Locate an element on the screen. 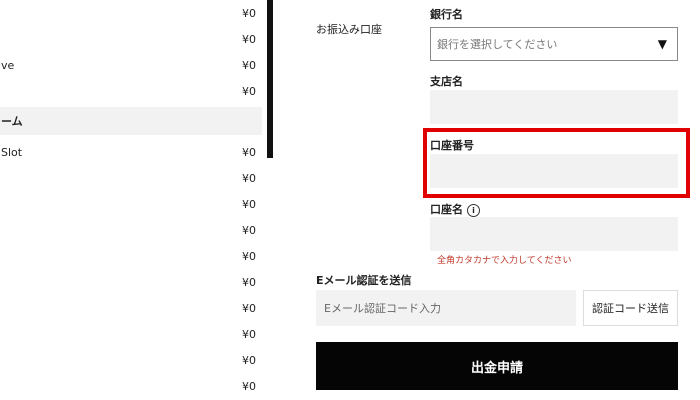 The width and height of the screenshot is (700, 400). list-item: ve ¥0 is located at coordinates (131, 65).